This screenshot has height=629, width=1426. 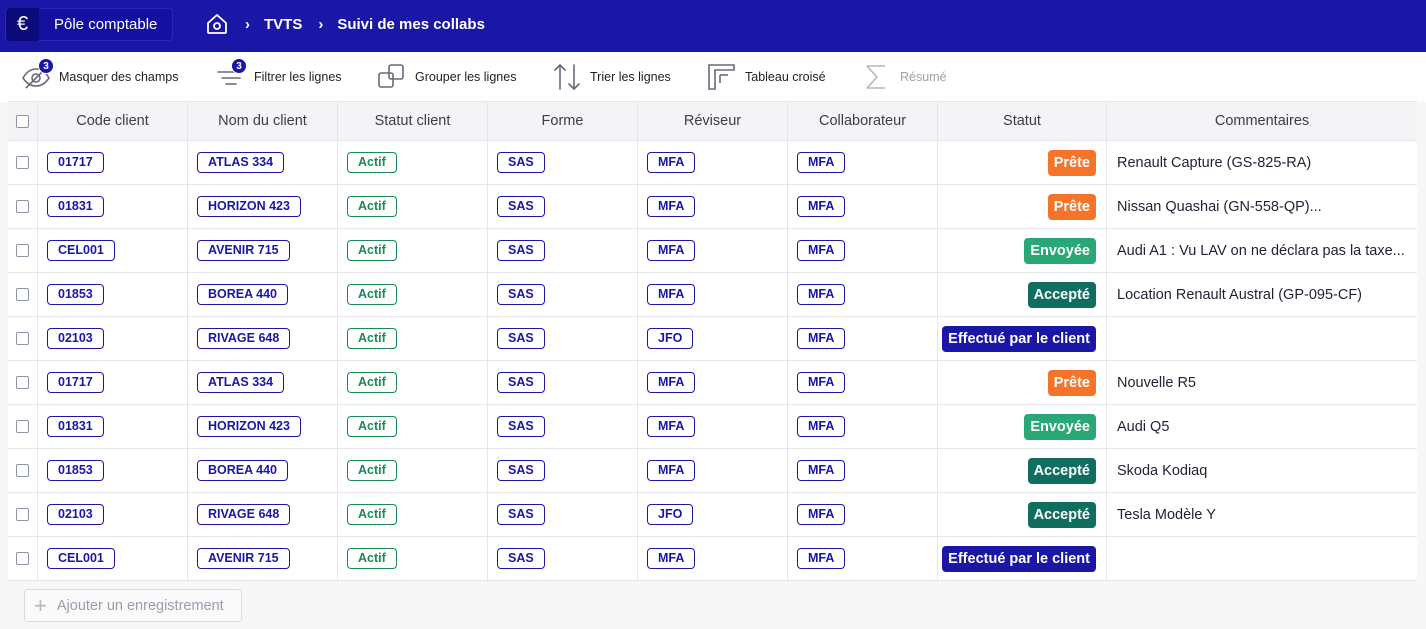 What do you see at coordinates (563, 121) in the screenshot?
I see `column-header-forme: Forme` at bounding box center [563, 121].